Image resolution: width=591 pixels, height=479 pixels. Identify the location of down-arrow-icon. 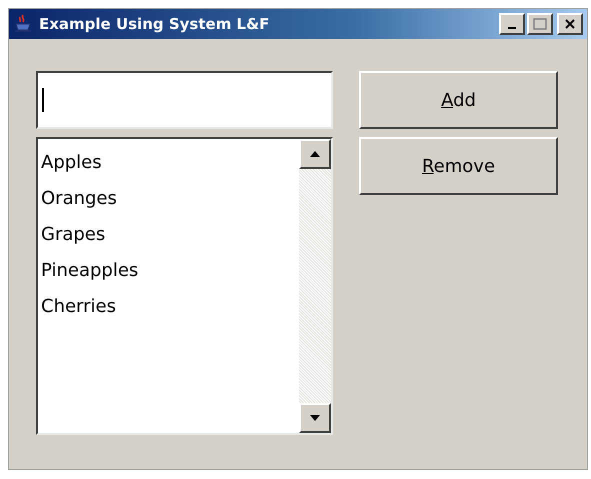
(315, 418).